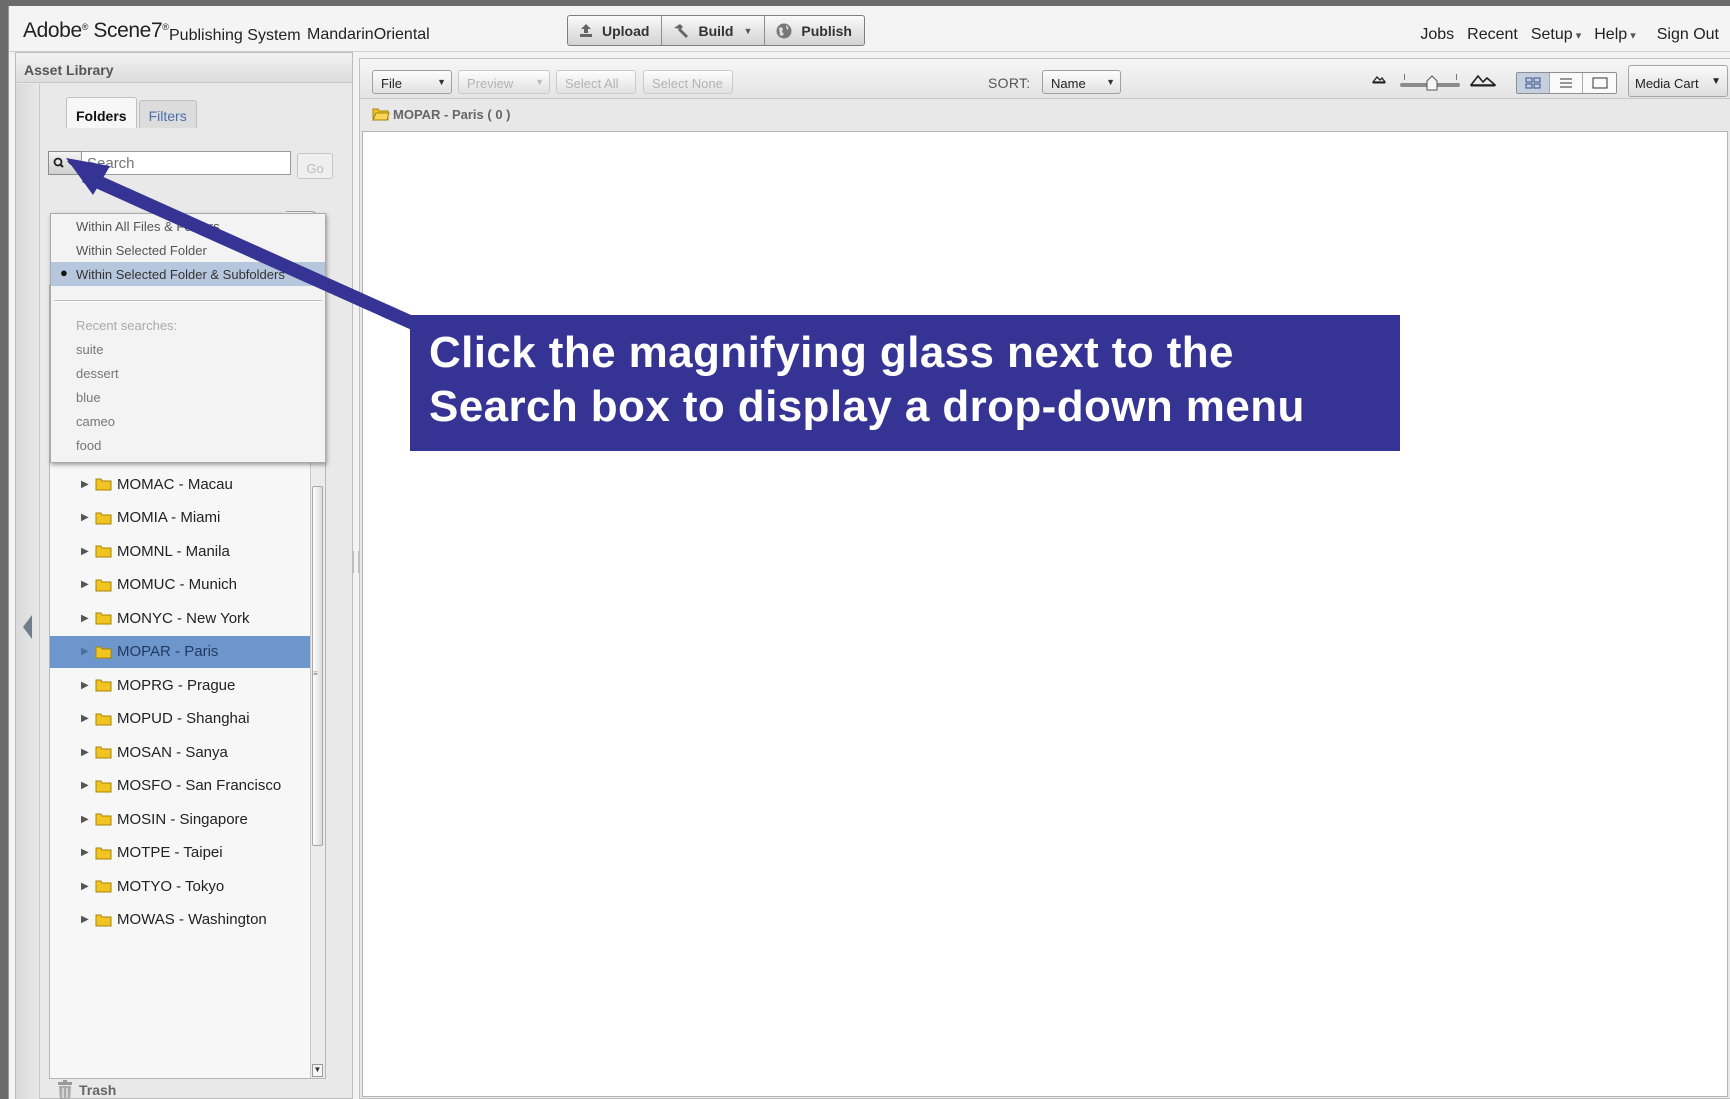 The height and width of the screenshot is (1099, 1730). Describe the element at coordinates (187, 1089) in the screenshot. I see `trash-folder: Trash` at that location.